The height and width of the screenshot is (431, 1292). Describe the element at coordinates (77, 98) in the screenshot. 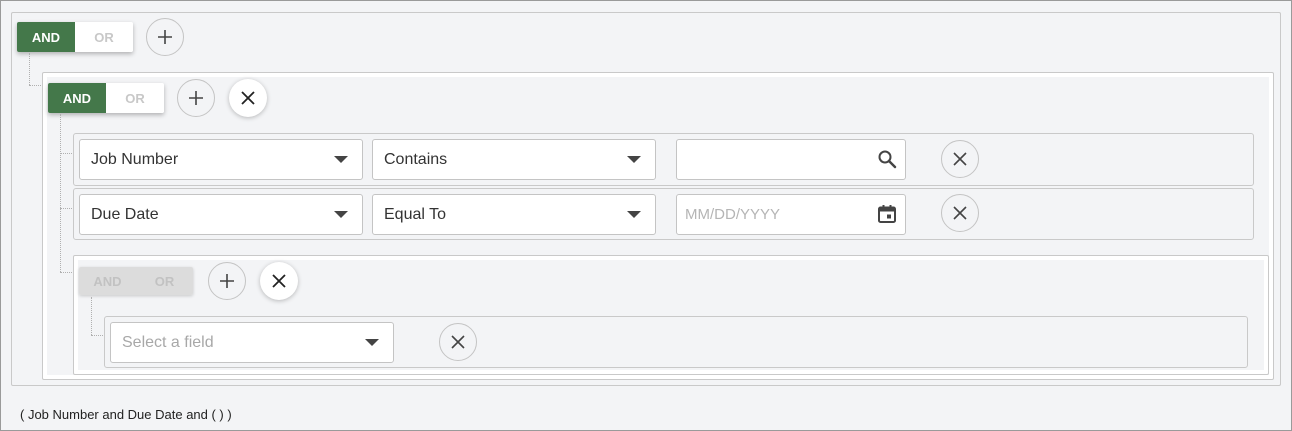

I see `group-1-and-button: AND` at that location.